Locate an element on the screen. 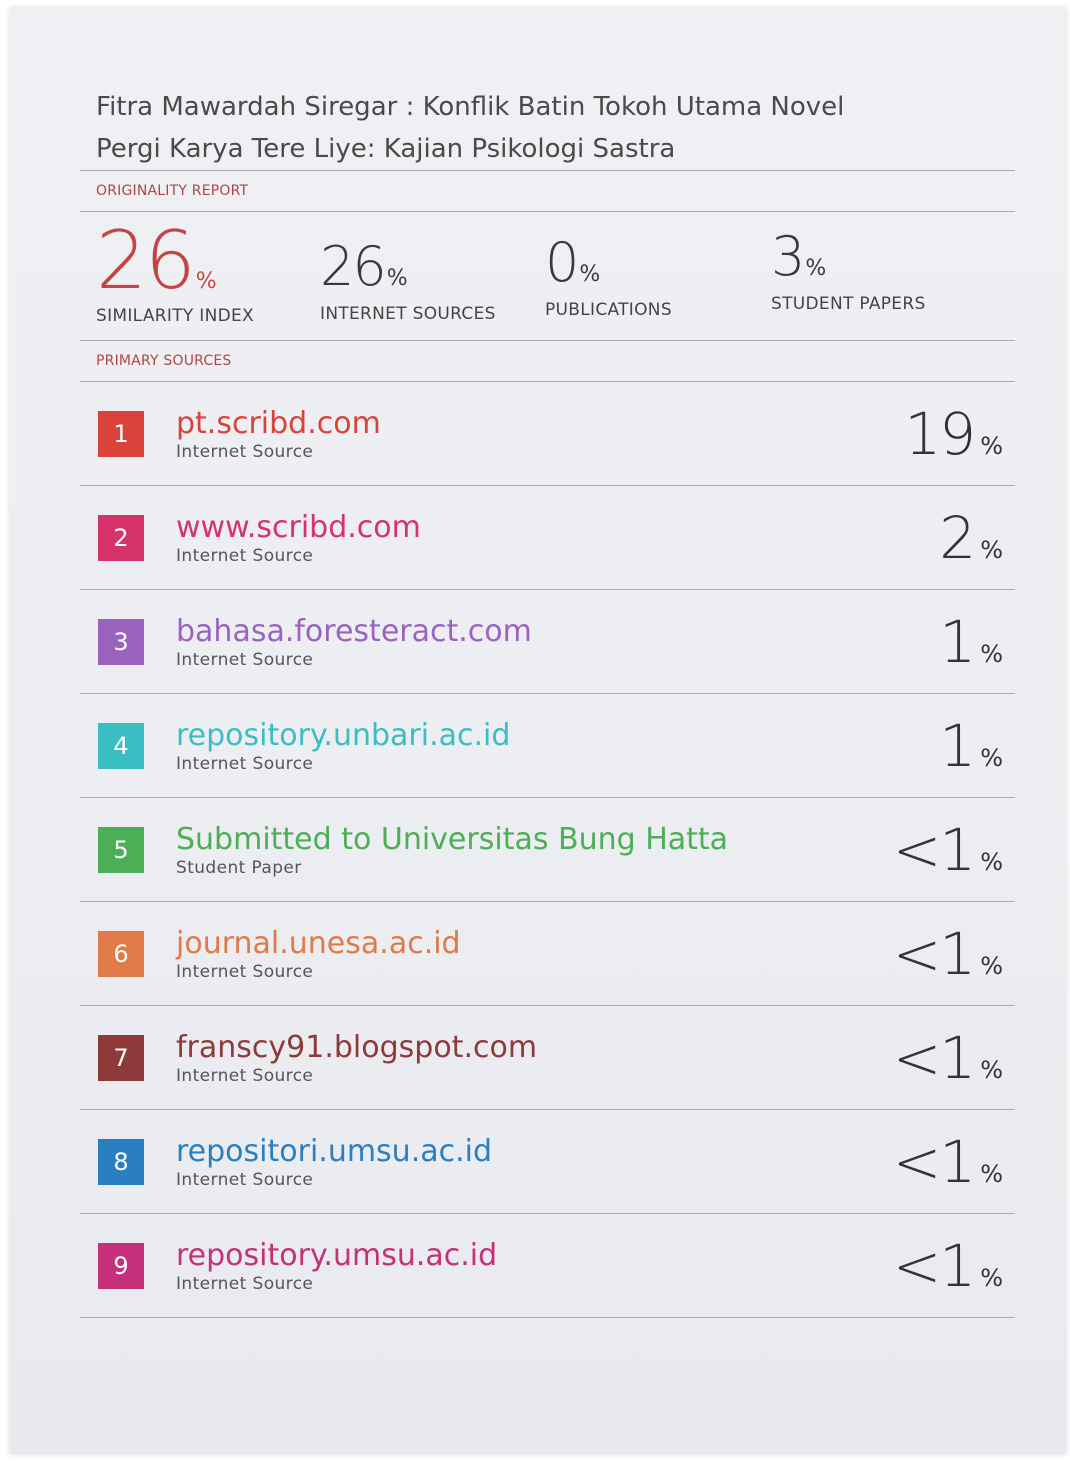 The width and height of the screenshot is (1070, 1461). stat-internet-sources: 26 % INTERNET SOURCES is located at coordinates (432, 272).